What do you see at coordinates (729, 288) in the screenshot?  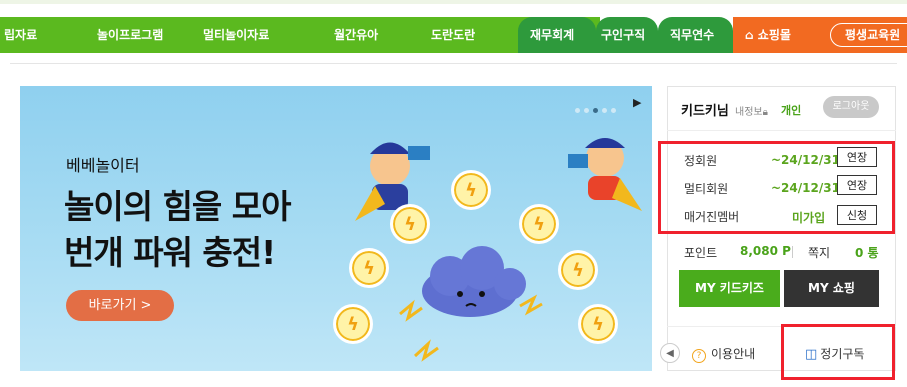 I see `my-kidkids-button: MY 키드키즈` at bounding box center [729, 288].